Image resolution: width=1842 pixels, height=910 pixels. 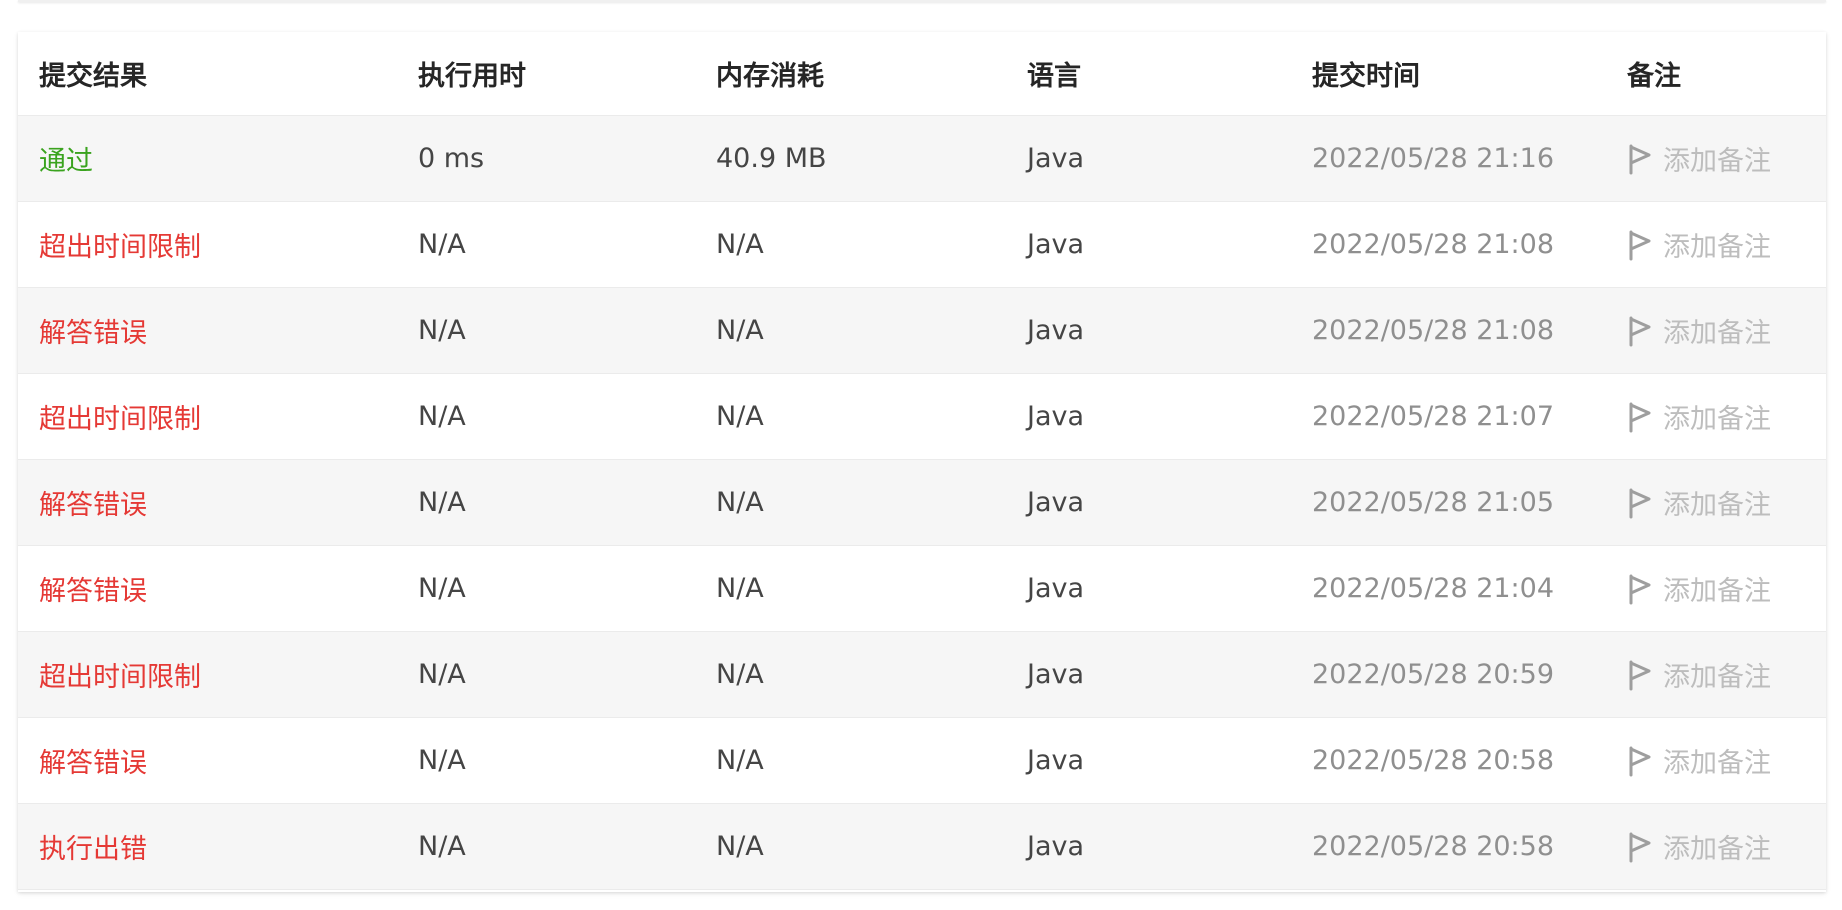 What do you see at coordinates (93, 76) in the screenshot?
I see `header-status: 提交结果` at bounding box center [93, 76].